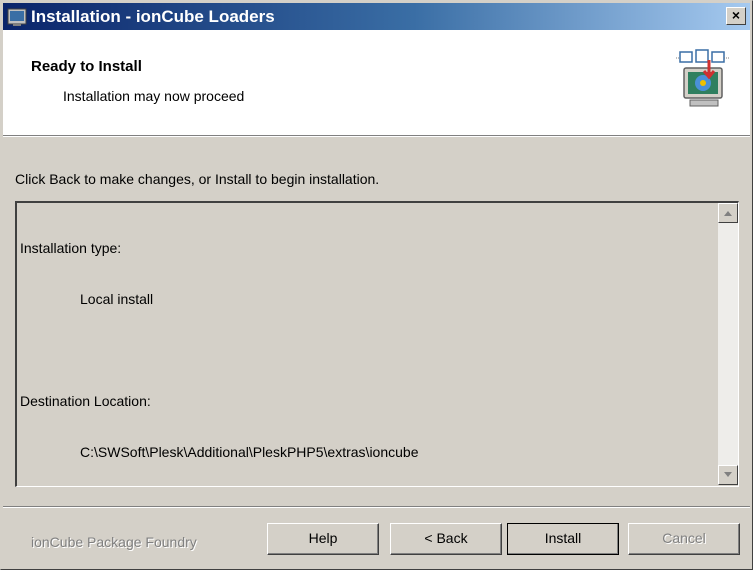  I want to click on vertical-scrollbar, so click(728, 344).